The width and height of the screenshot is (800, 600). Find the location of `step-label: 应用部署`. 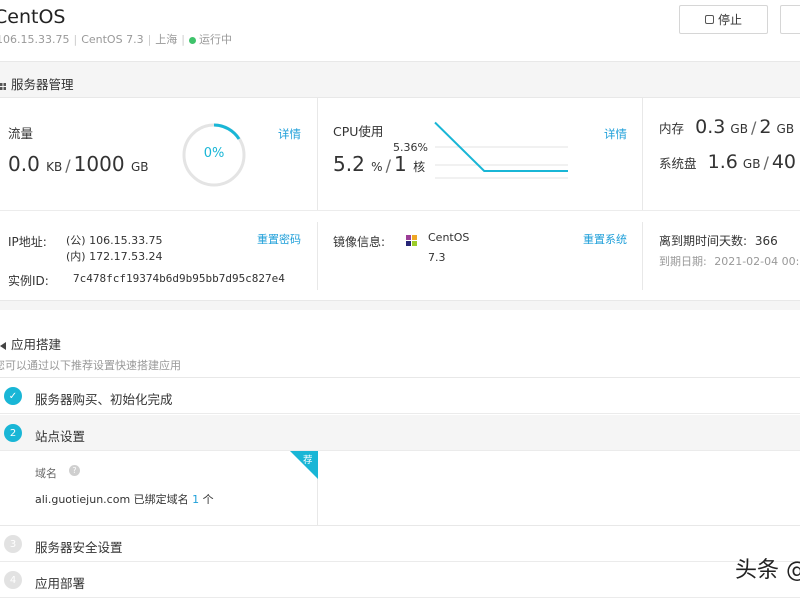

step-label: 应用部署 is located at coordinates (60, 583).